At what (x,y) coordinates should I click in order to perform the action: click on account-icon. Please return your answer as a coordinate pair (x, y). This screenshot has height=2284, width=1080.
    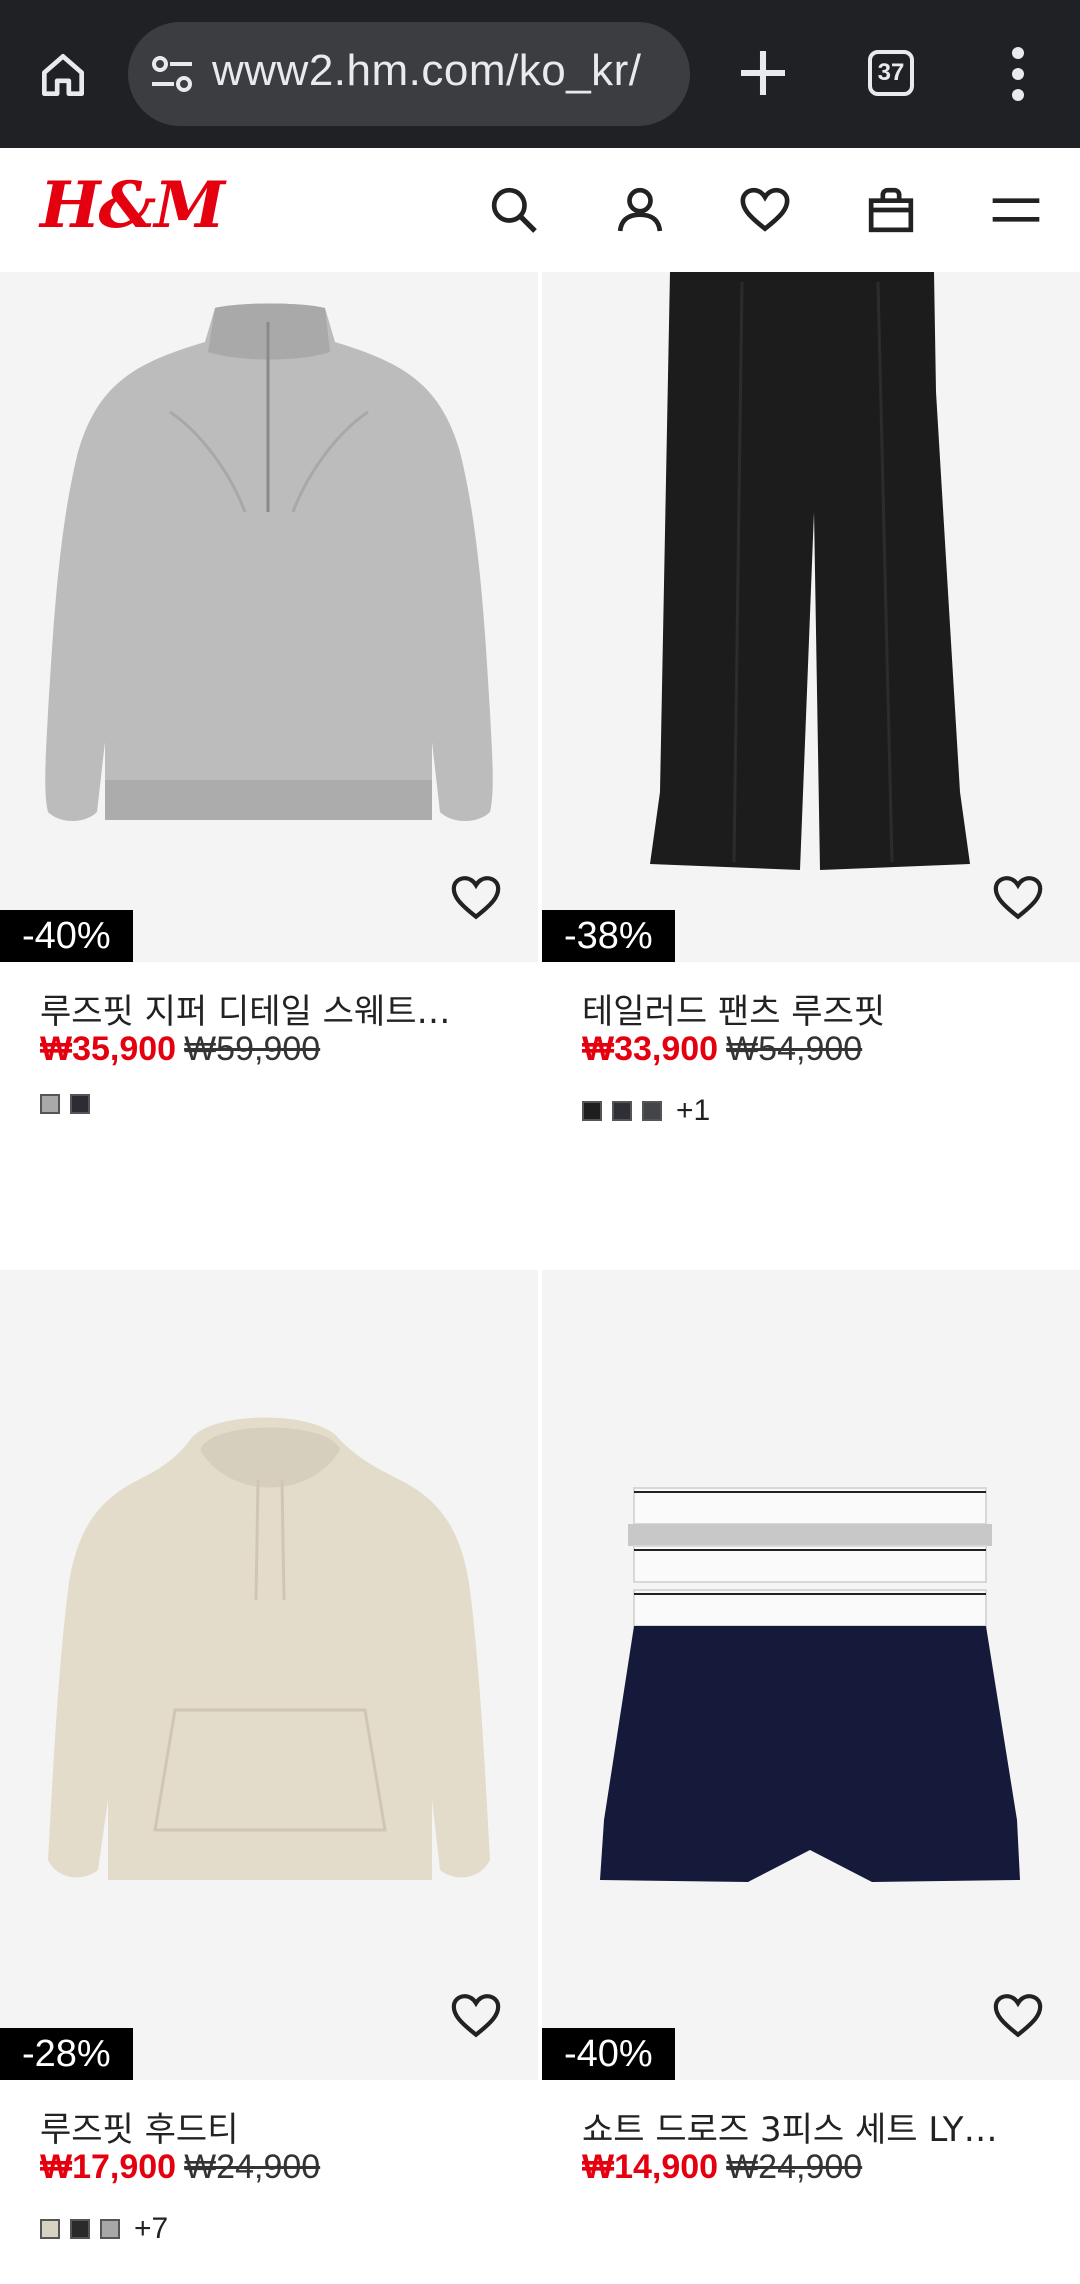
    Looking at the image, I should click on (640, 210).